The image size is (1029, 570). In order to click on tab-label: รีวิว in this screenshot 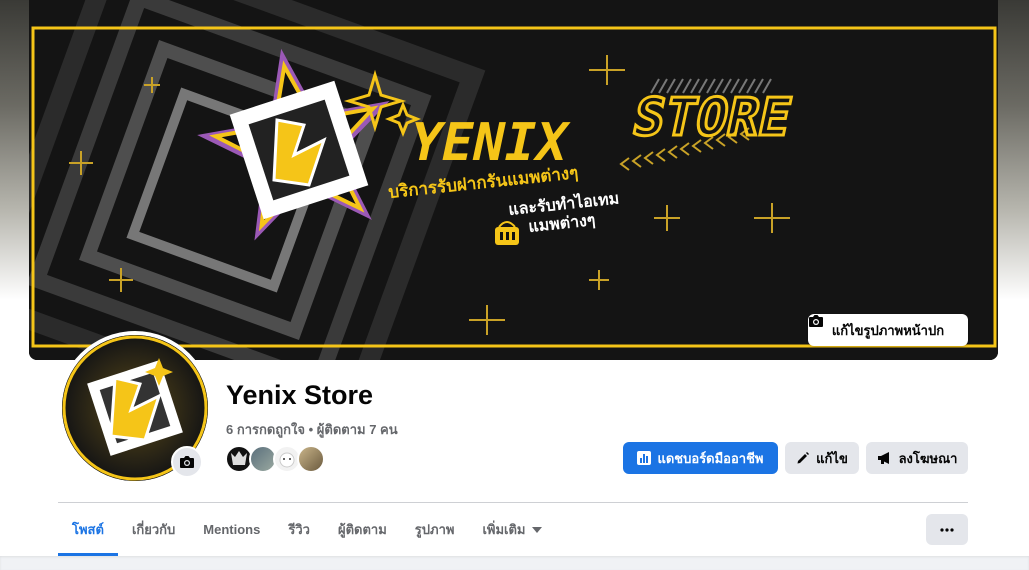, I will do `click(299, 529)`.